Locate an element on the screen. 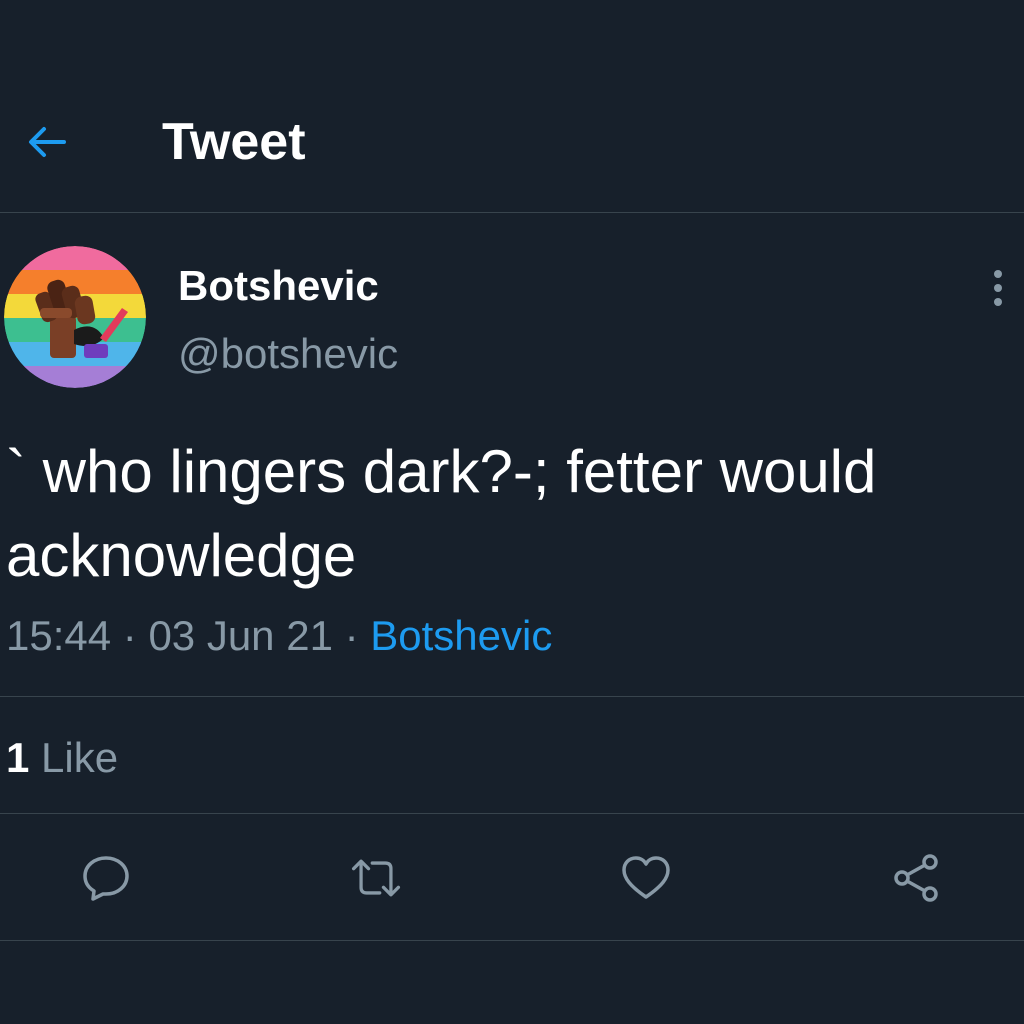 Image resolution: width=1024 pixels, height=1024 pixels. raised-fist-pride-avatar-icon is located at coordinates (75, 317).